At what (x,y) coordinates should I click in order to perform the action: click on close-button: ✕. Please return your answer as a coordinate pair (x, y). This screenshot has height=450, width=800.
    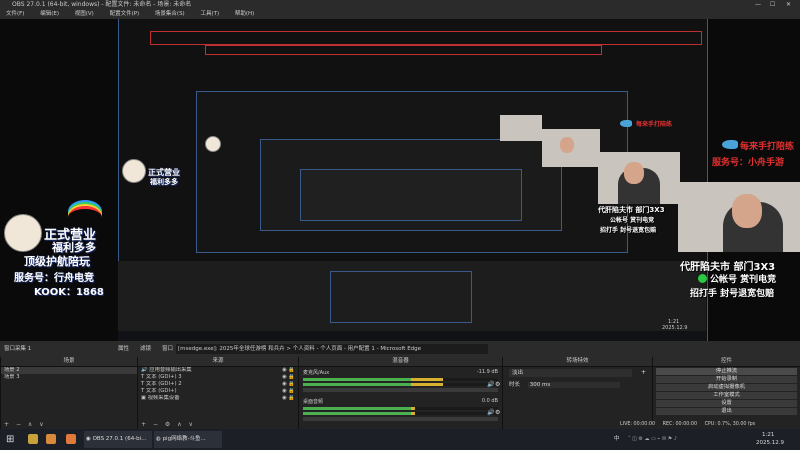
    Looking at the image, I should click on (788, 5).